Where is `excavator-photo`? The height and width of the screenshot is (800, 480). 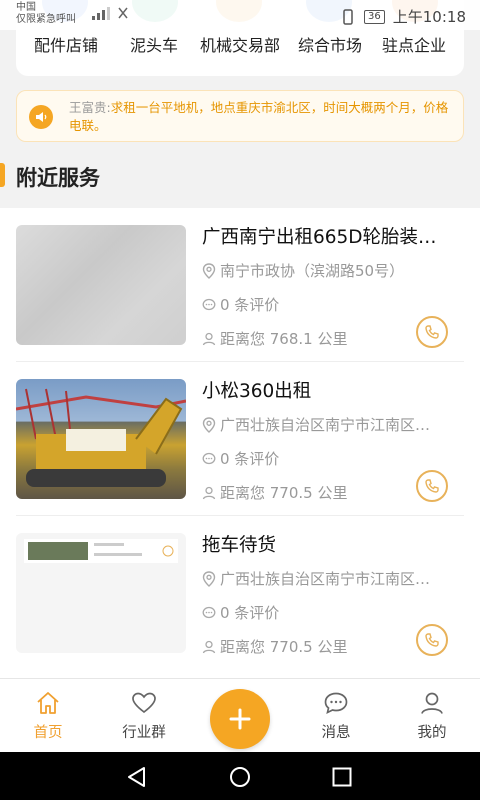 excavator-photo is located at coordinates (101, 437).